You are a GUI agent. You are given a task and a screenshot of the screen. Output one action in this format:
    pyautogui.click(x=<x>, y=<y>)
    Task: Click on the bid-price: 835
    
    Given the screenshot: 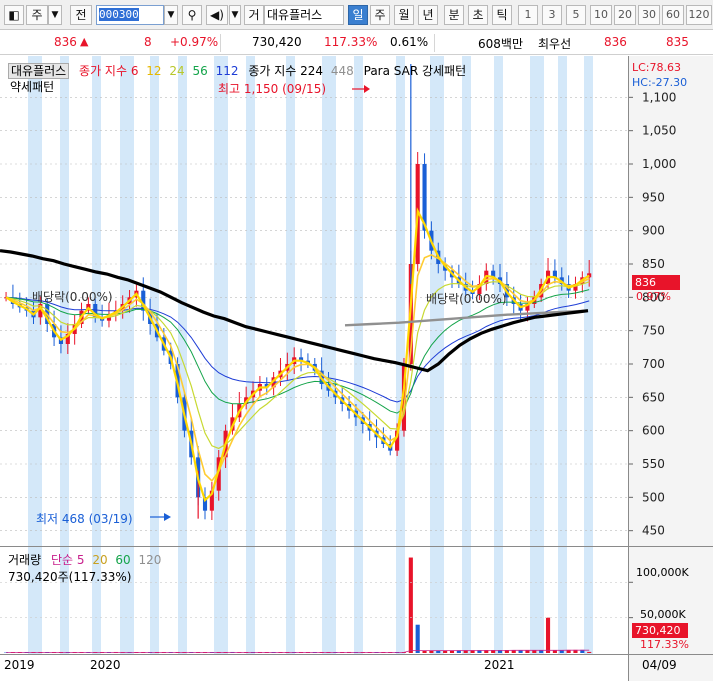 What is the action you would take?
    pyautogui.click(x=677, y=42)
    